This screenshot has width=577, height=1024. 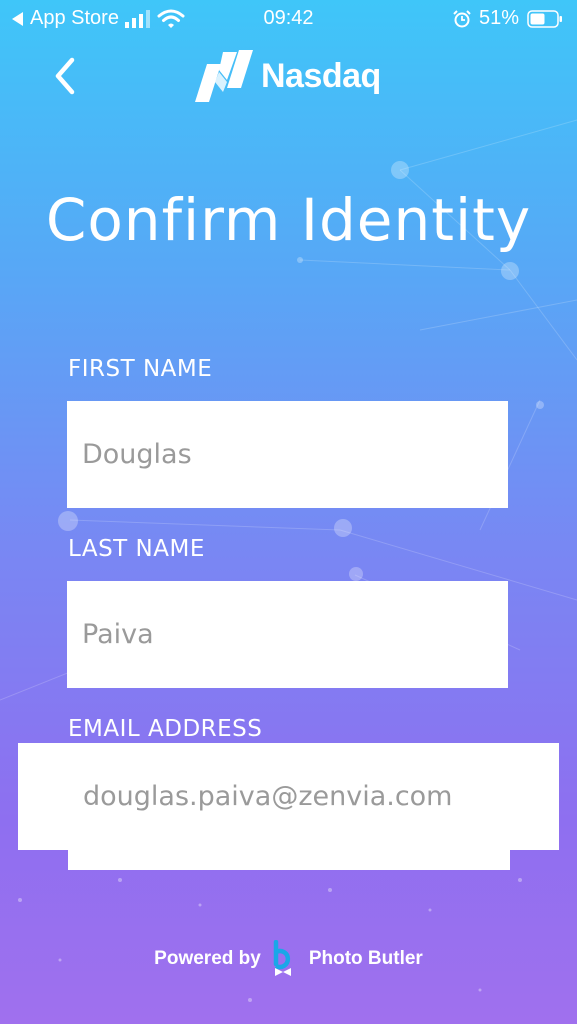 I want to click on email-input, so click(x=288, y=796).